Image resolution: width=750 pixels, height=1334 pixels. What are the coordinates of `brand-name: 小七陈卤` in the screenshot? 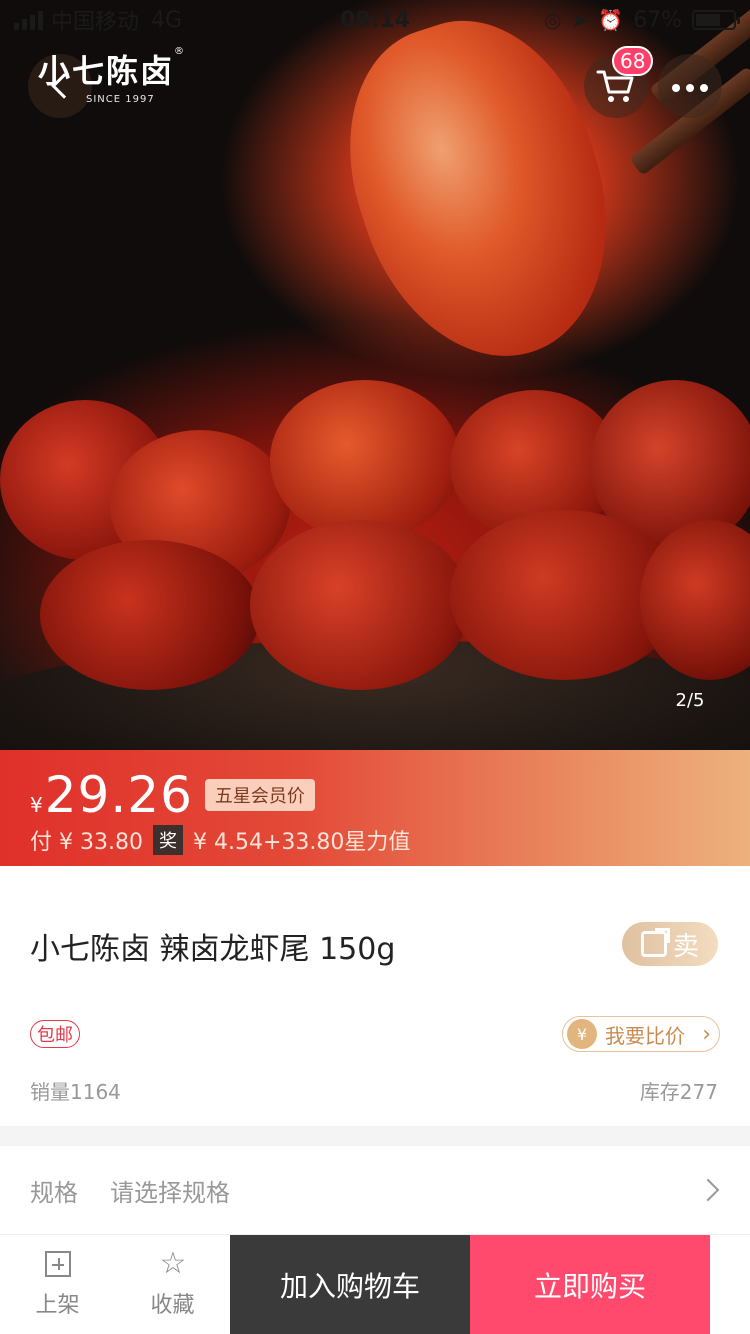 It's located at (106, 71).